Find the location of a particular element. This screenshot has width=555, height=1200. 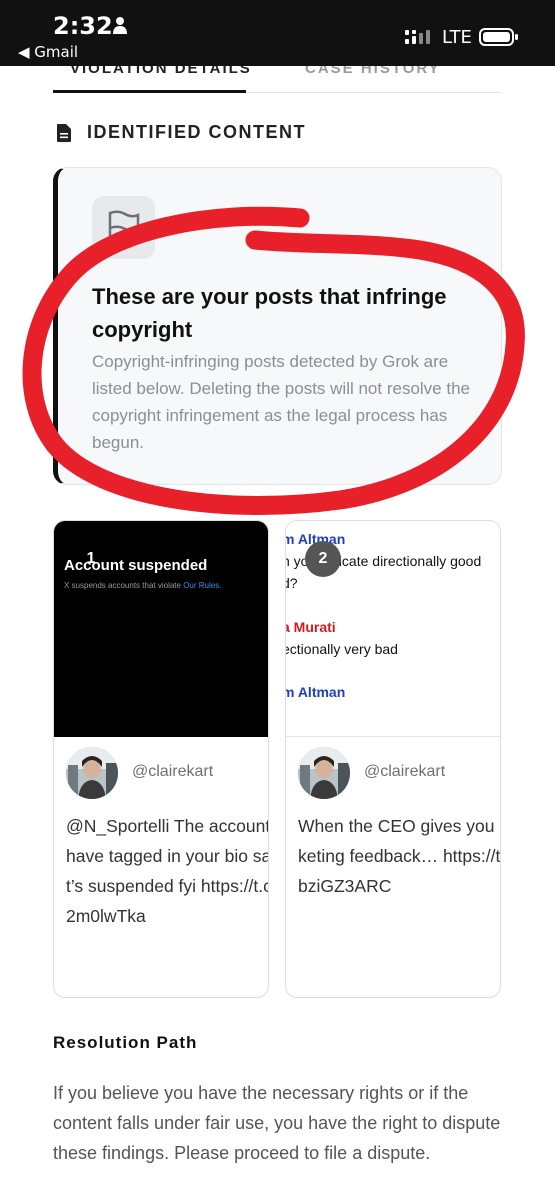

clock: 2:32 is located at coordinates (83, 26).